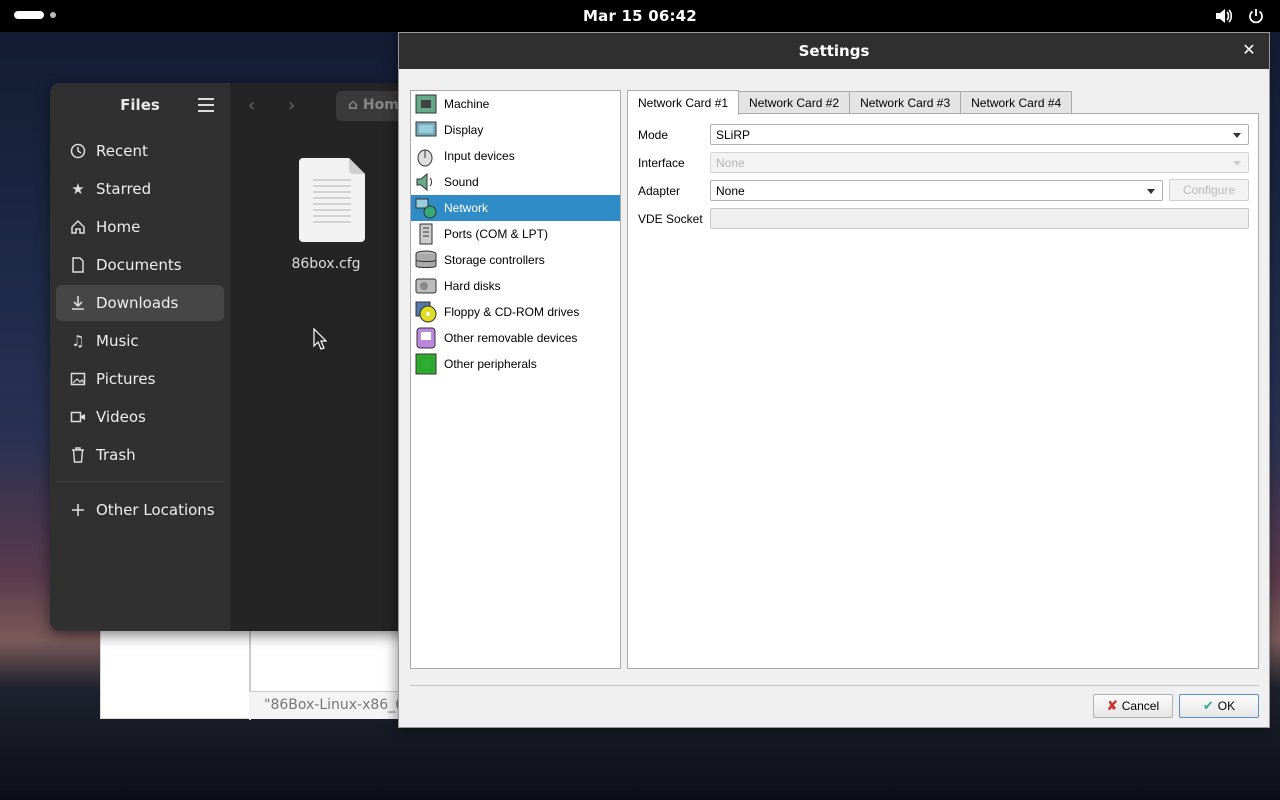 This screenshot has height=800, width=1280. What do you see at coordinates (140, 481) in the screenshot?
I see `sidebar-separator` at bounding box center [140, 481].